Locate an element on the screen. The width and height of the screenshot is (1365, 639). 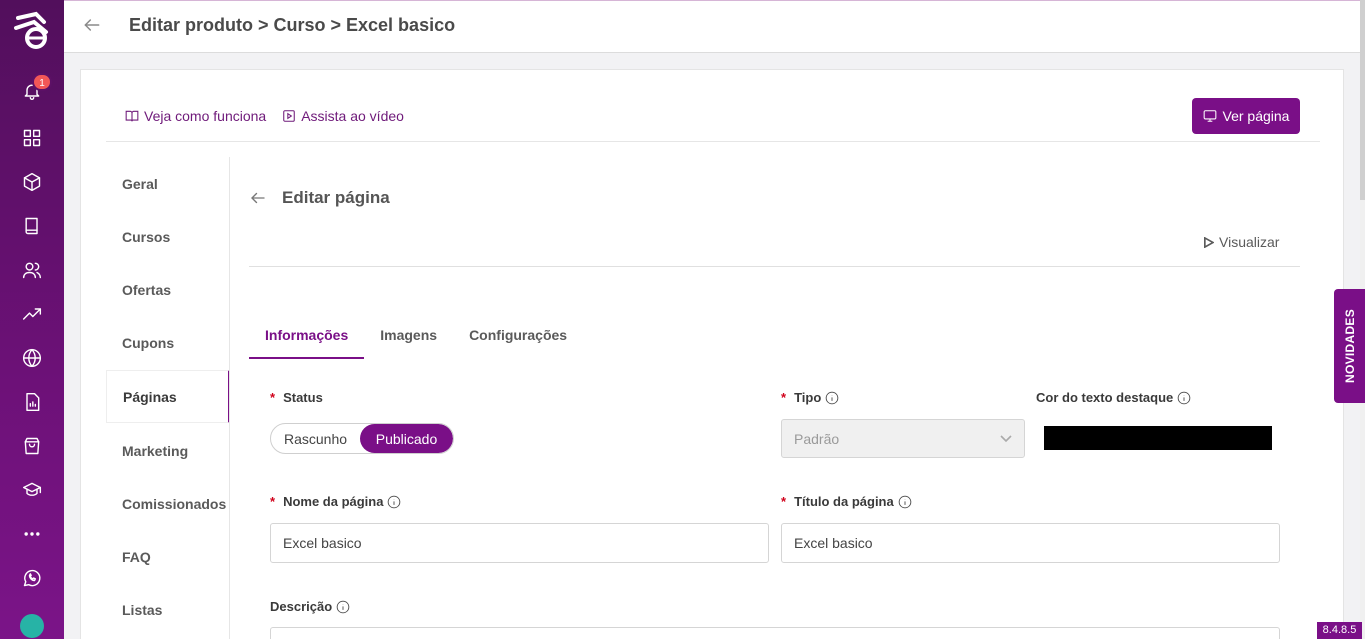
view-page-label: Ver página is located at coordinates (1256, 116).